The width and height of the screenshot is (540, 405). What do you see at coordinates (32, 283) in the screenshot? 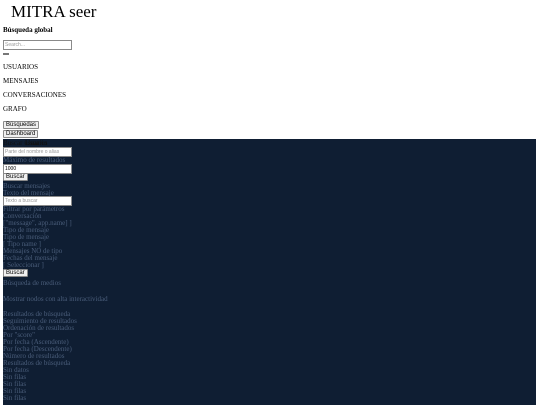
I see `media-search-label: Búsqueda de medios` at bounding box center [32, 283].